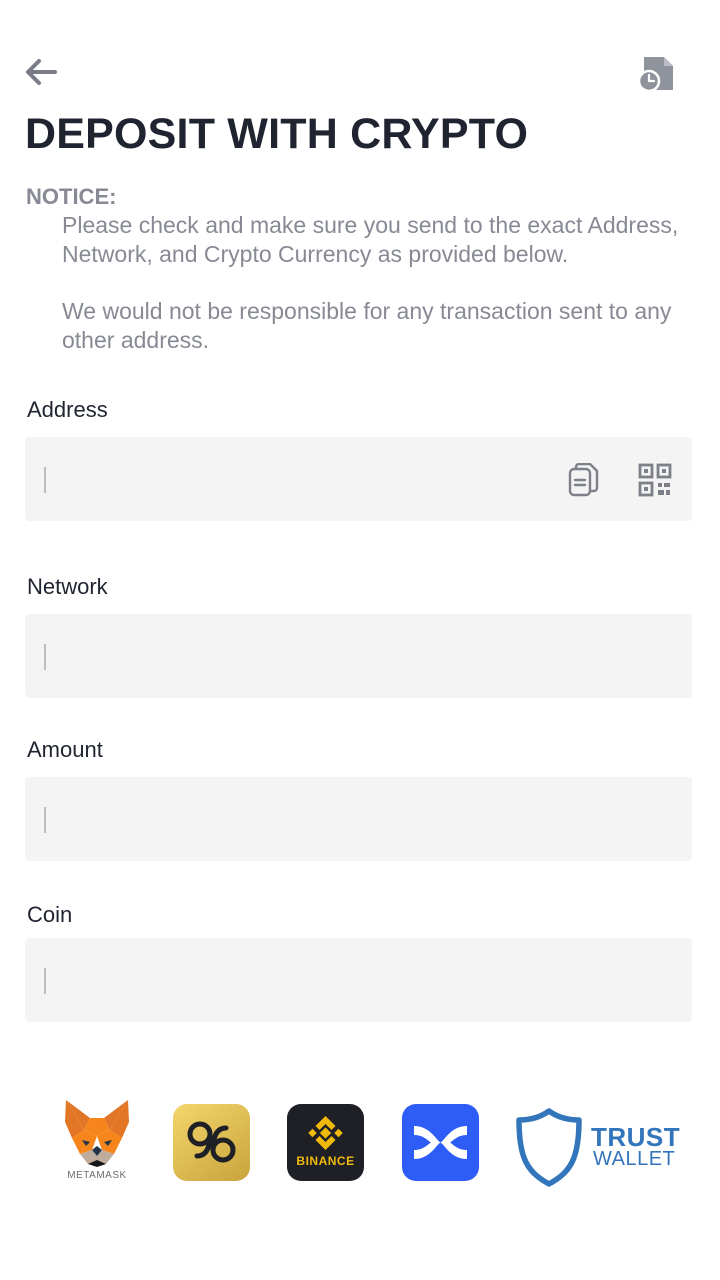  I want to click on address-input, so click(303, 479).